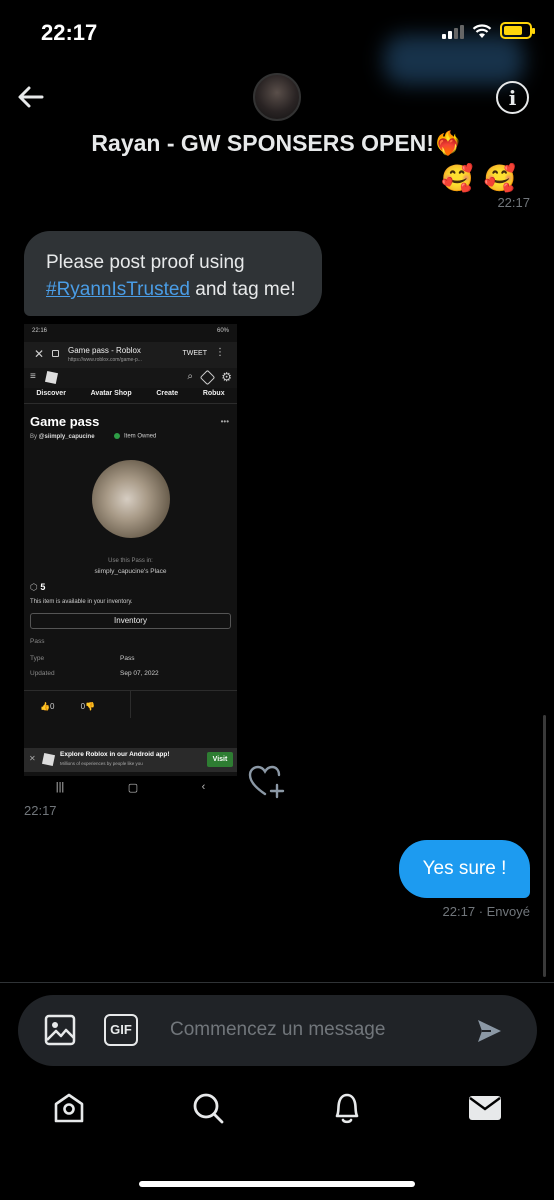 The width and height of the screenshot is (554, 1200). Describe the element at coordinates (310, 1030) in the screenshot. I see `message-input` at that location.